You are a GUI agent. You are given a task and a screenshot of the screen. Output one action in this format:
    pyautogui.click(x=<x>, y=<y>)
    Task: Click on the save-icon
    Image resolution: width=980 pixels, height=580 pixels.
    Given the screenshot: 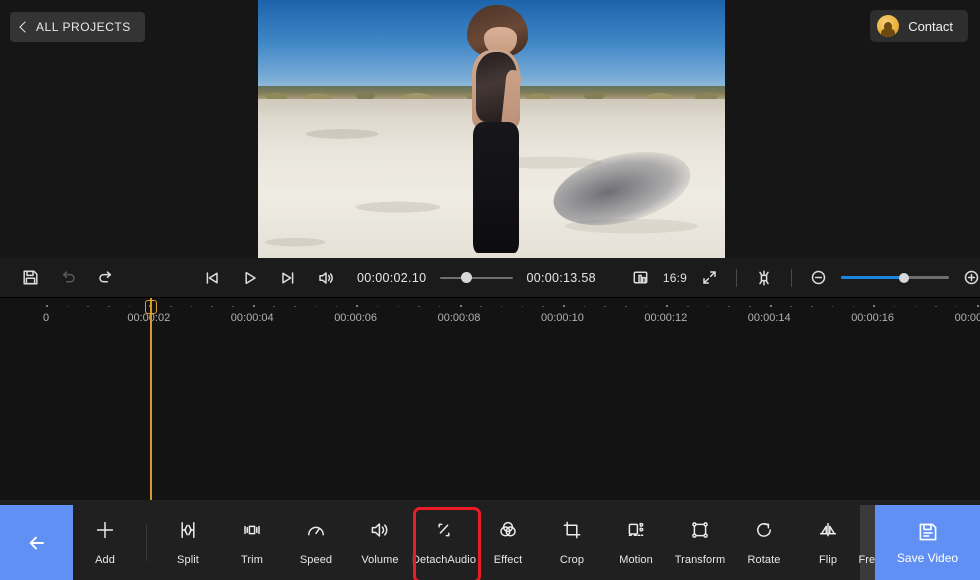 What is the action you would take?
    pyautogui.click(x=30, y=277)
    